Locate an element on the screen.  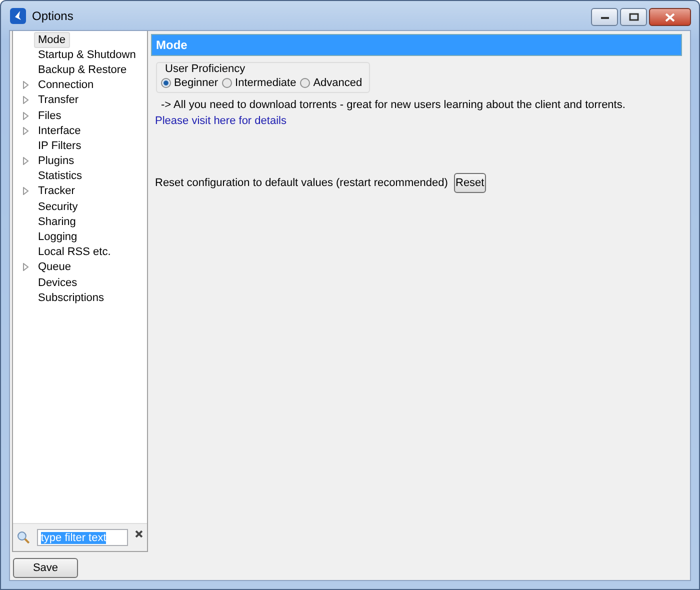
close-button is located at coordinates (670, 17).